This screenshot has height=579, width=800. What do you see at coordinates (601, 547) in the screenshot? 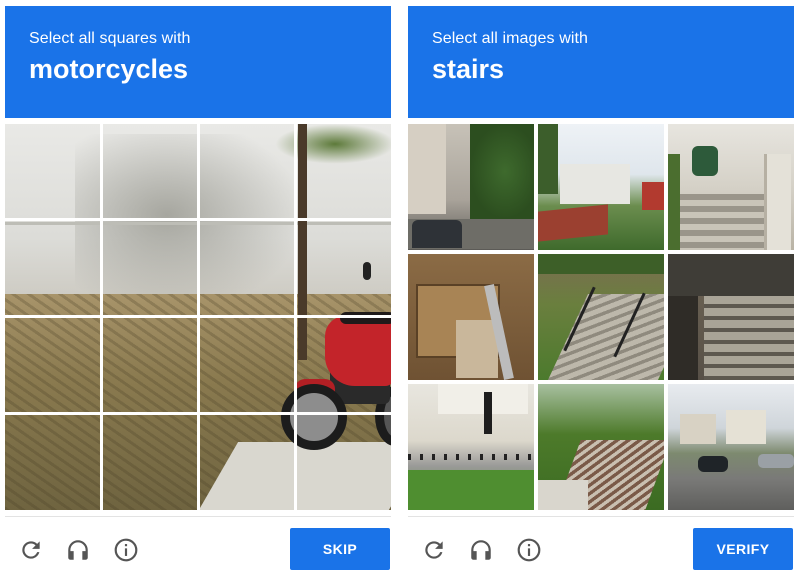
I see `captcha-footer: VERIFY` at bounding box center [601, 547].